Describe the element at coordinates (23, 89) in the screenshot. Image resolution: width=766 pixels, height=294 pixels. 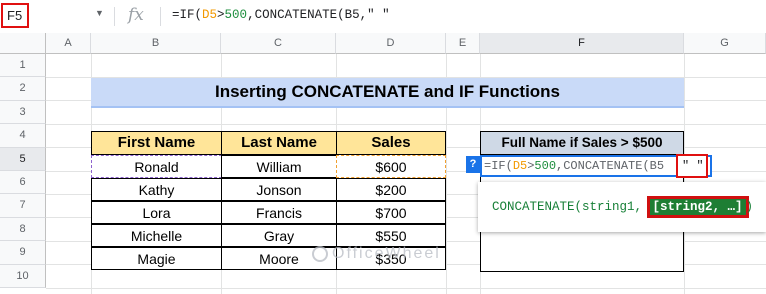
I see `row-header-2: 2` at that location.